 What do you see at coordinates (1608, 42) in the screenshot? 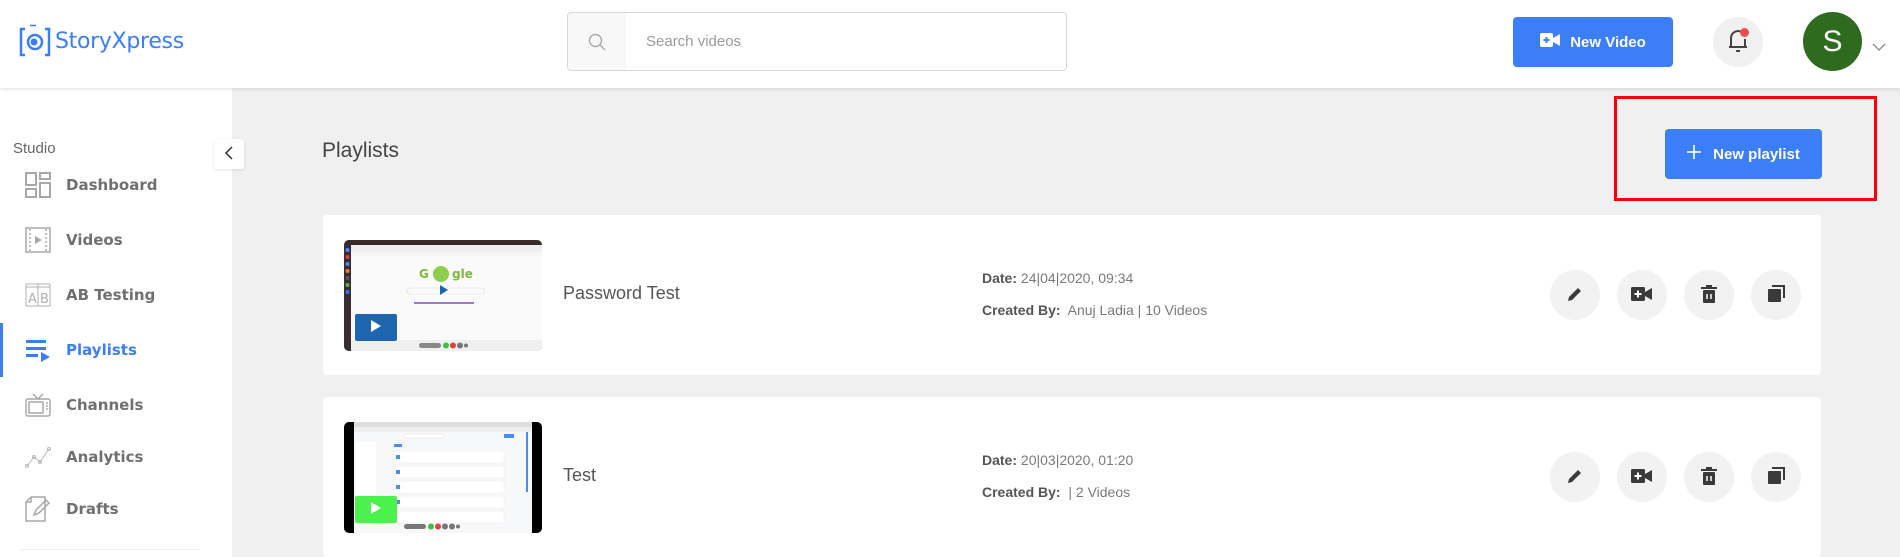
I see `new-video-label: New Video` at bounding box center [1608, 42].